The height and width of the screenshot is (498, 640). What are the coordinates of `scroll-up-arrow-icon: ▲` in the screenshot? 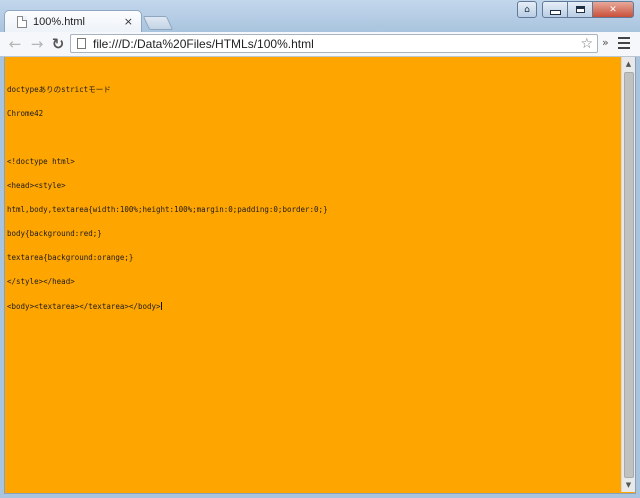 It's located at (628, 64).